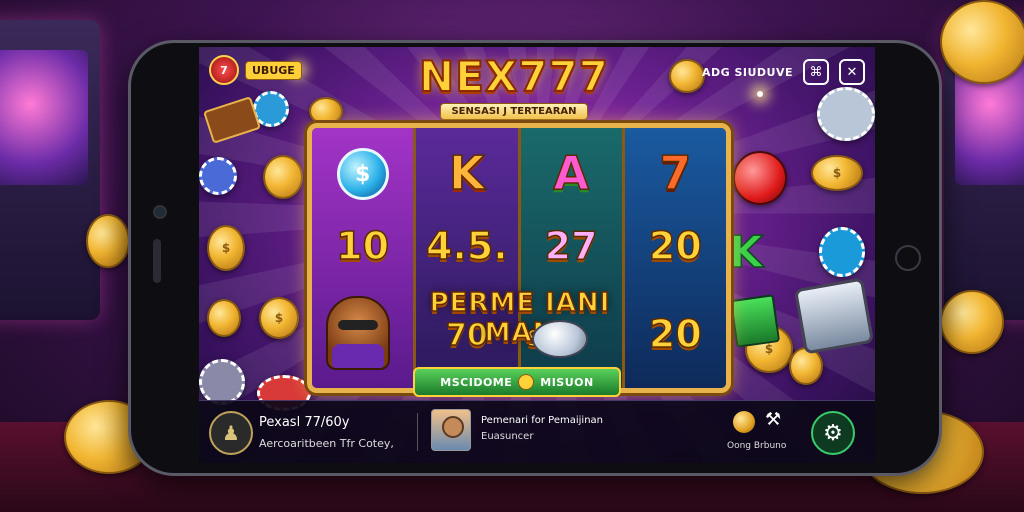  Describe the element at coordinates (273, 70) in the screenshot. I see `top-tag: UBUGE` at that location.